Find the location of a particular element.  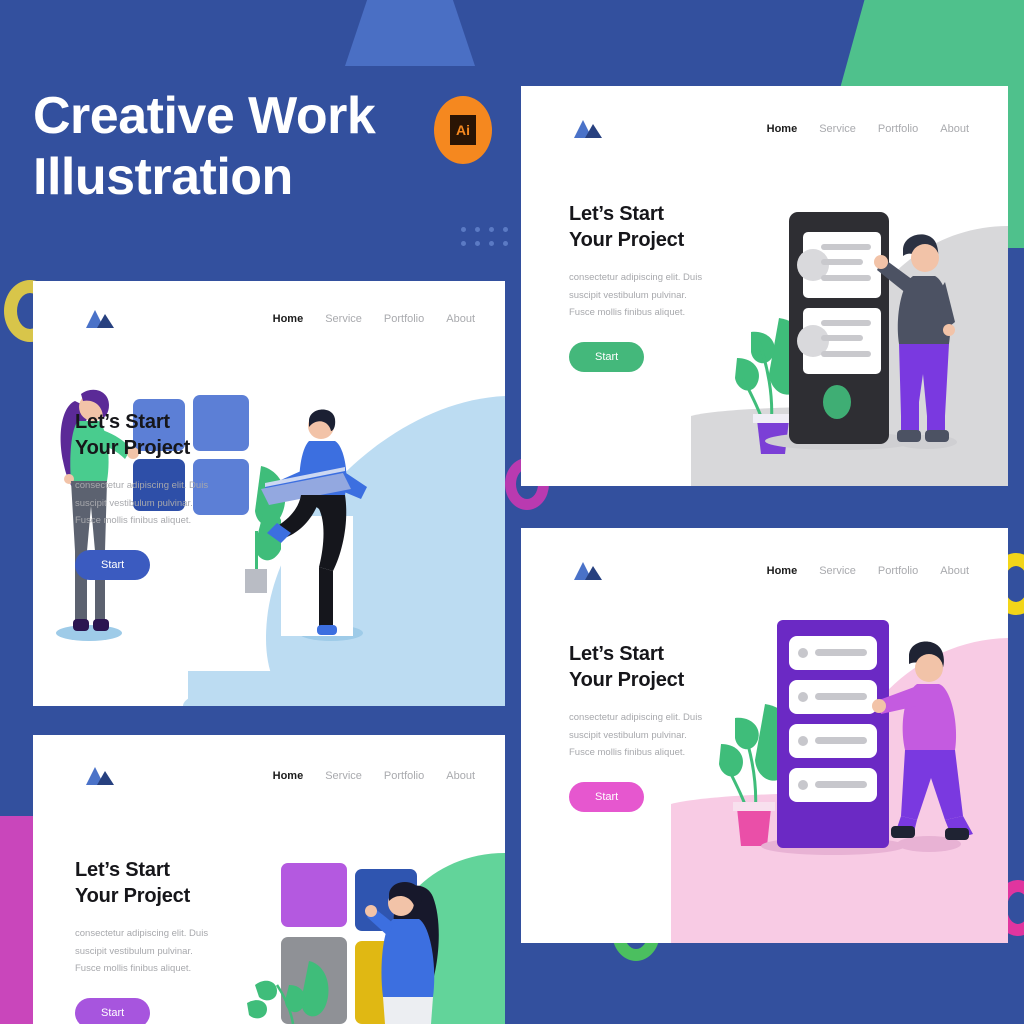

dot-grid-decoration is located at coordinates (485, 241).